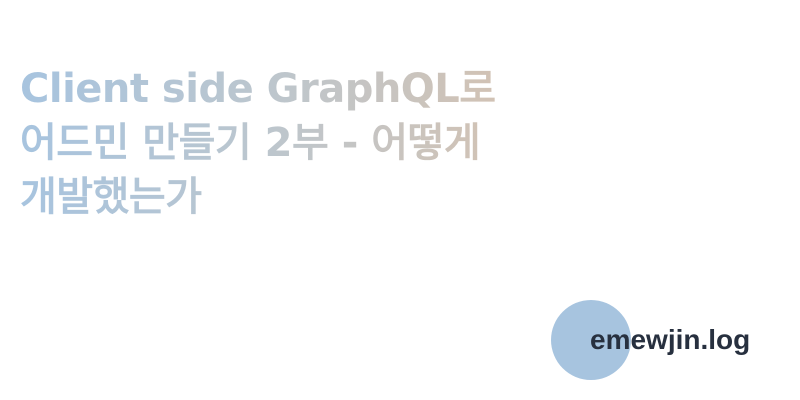  I want to click on brand-name: emewjin.log, so click(670, 339).